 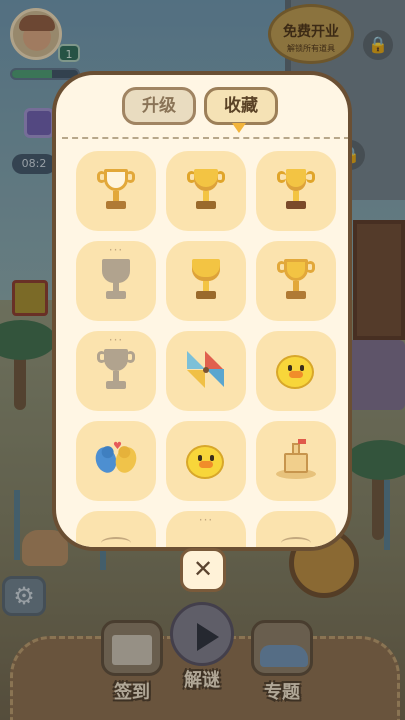 I want to click on active-tab-pointer-icon, so click(x=239, y=128).